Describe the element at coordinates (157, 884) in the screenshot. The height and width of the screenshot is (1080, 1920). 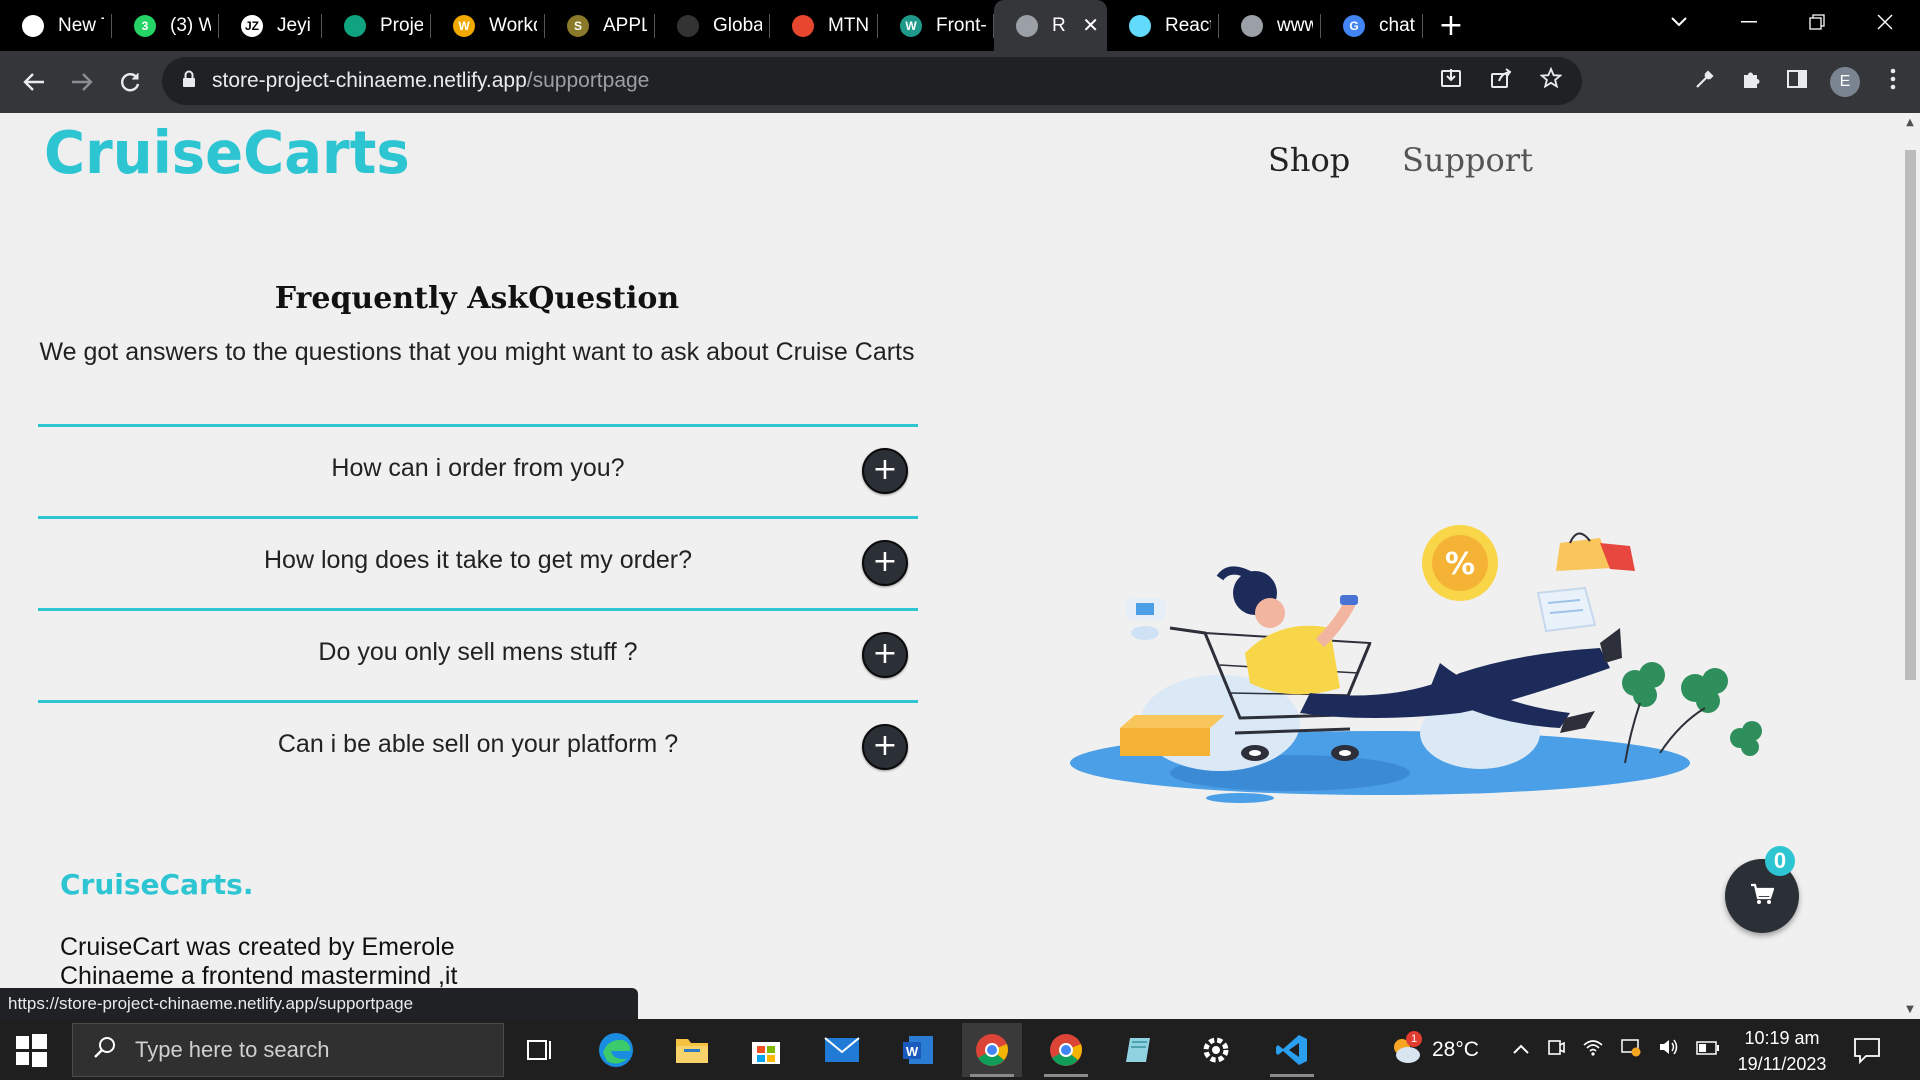
I see `footer-logo: CruiseCarts.` at that location.